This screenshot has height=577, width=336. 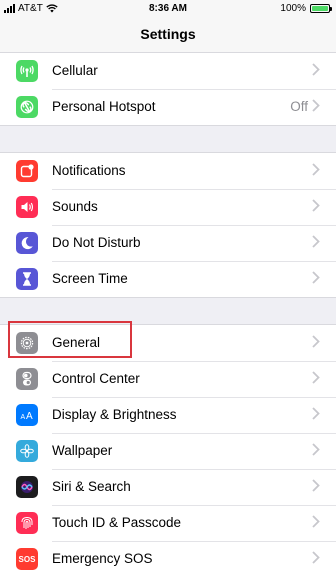 I want to click on status-bar: AT&T 8:36 AM 100%, so click(x=168, y=10).